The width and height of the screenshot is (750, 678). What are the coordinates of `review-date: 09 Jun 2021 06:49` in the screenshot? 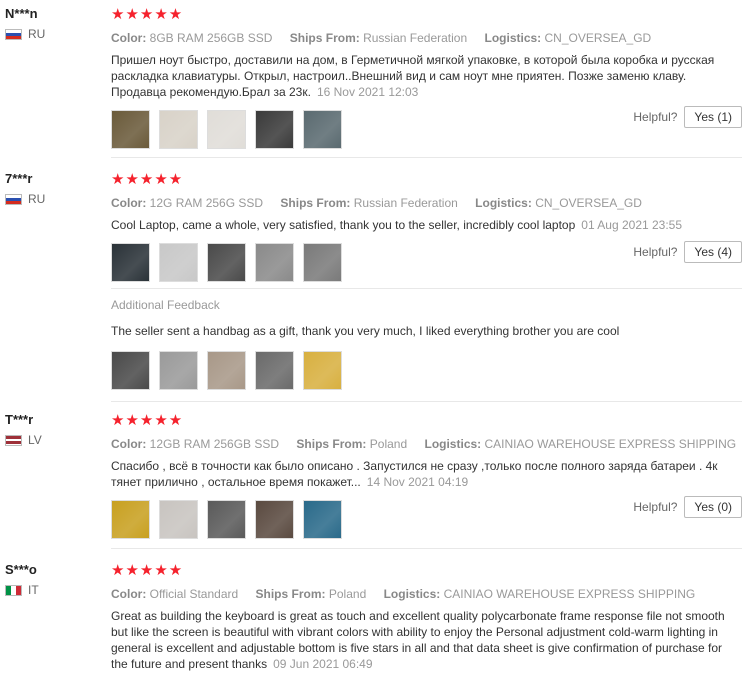 It's located at (323, 664).